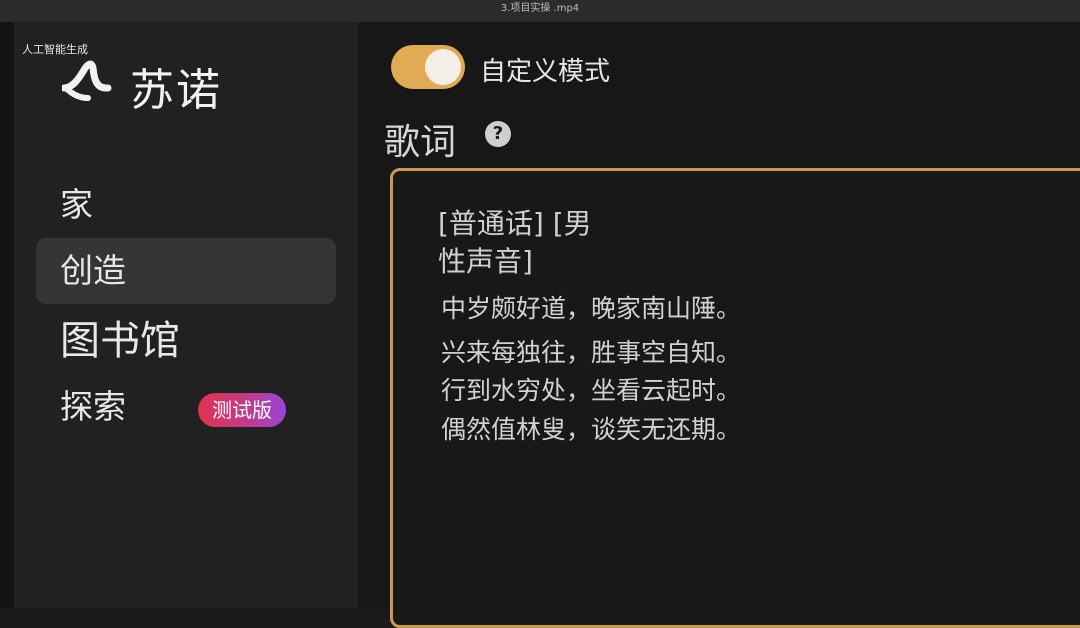  What do you see at coordinates (7, 315) in the screenshot?
I see `left-edge` at bounding box center [7, 315].